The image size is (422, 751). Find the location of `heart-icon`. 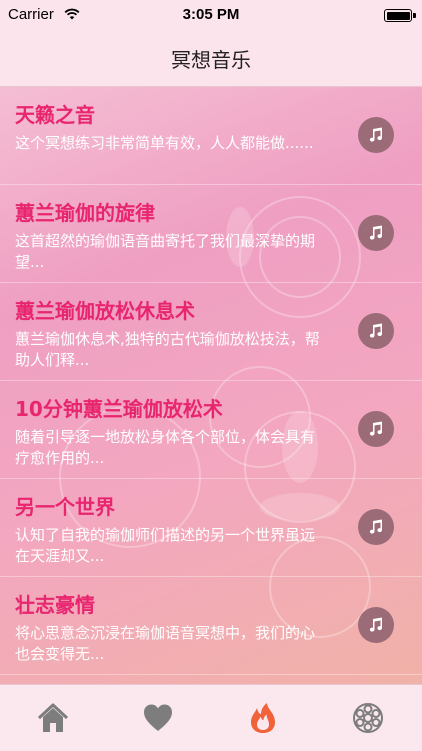

heart-icon is located at coordinates (158, 717).